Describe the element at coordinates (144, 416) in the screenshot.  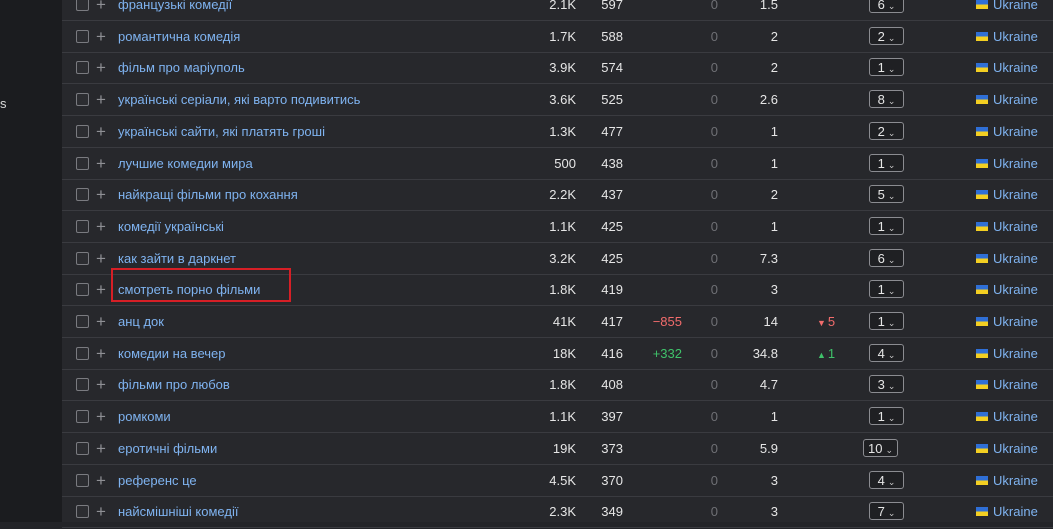
I see `keyword-link: ромкоми` at that location.